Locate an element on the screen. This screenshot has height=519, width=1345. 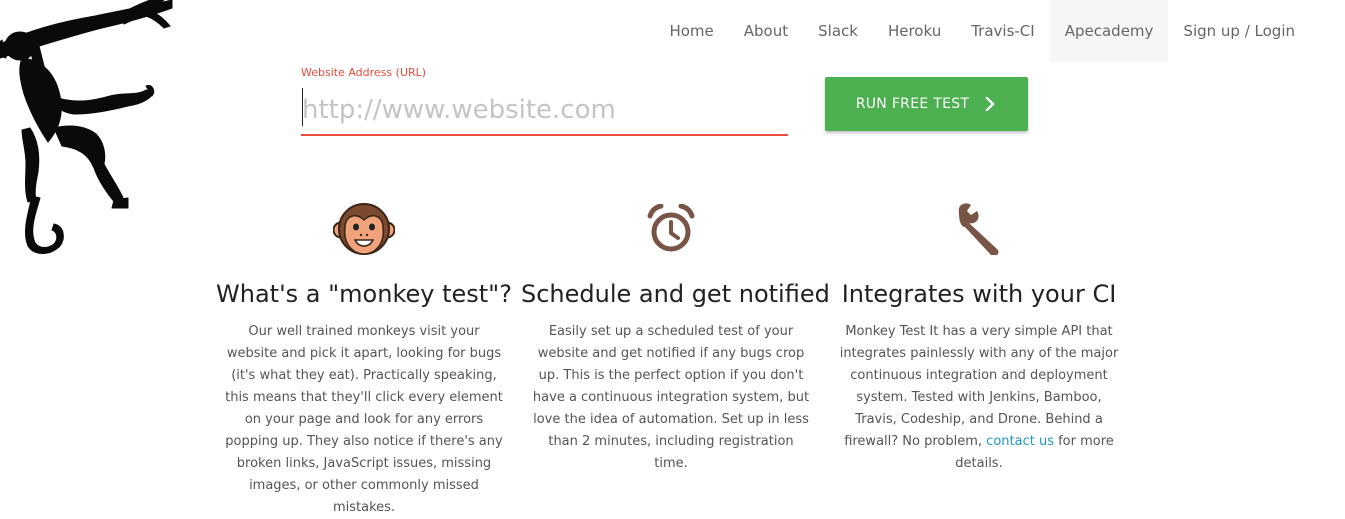
url-field: Website Address (URL) is located at coordinates (544, 102).